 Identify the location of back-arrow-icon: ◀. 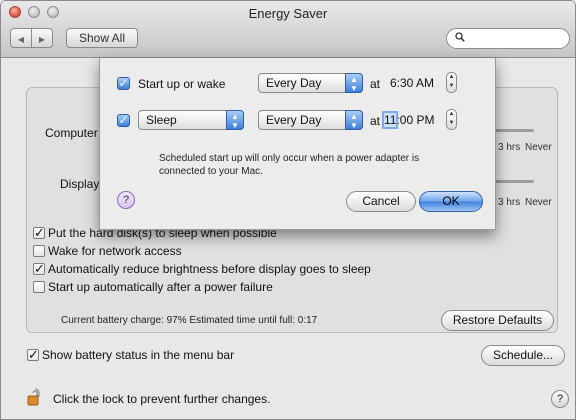
(21, 39).